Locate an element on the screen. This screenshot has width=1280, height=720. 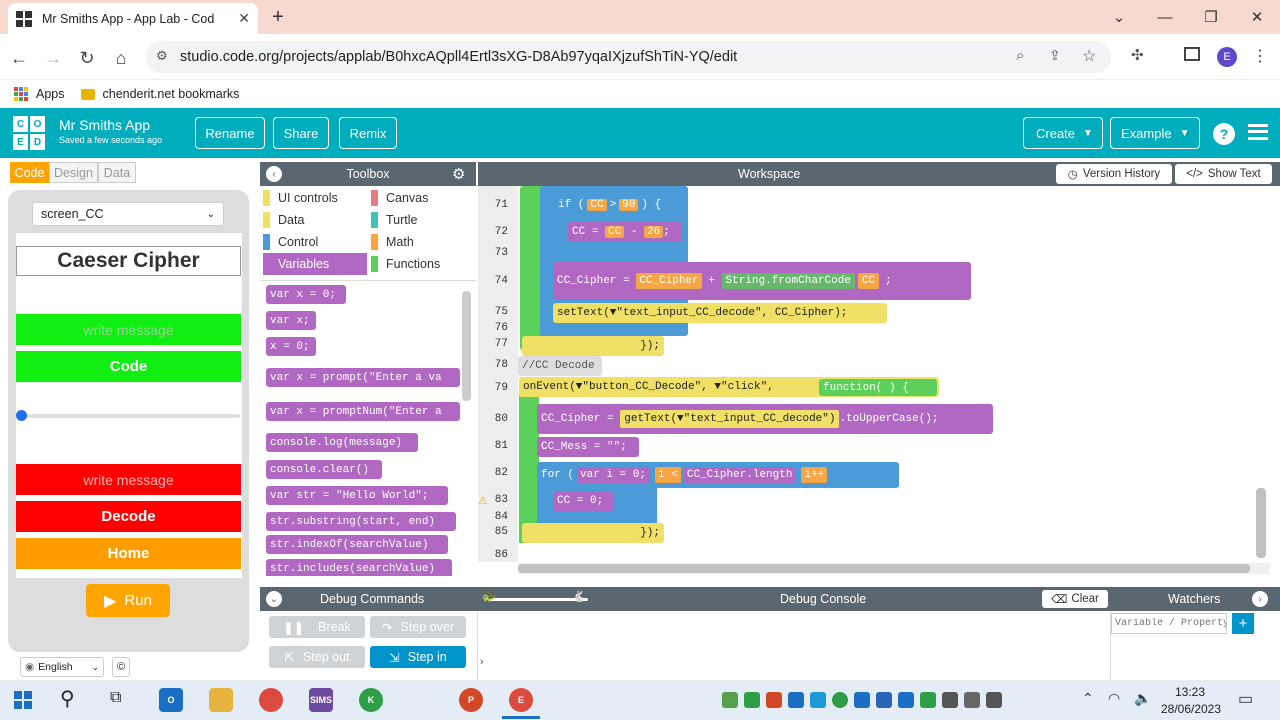
category-data: Data is located at coordinates (315, 220).